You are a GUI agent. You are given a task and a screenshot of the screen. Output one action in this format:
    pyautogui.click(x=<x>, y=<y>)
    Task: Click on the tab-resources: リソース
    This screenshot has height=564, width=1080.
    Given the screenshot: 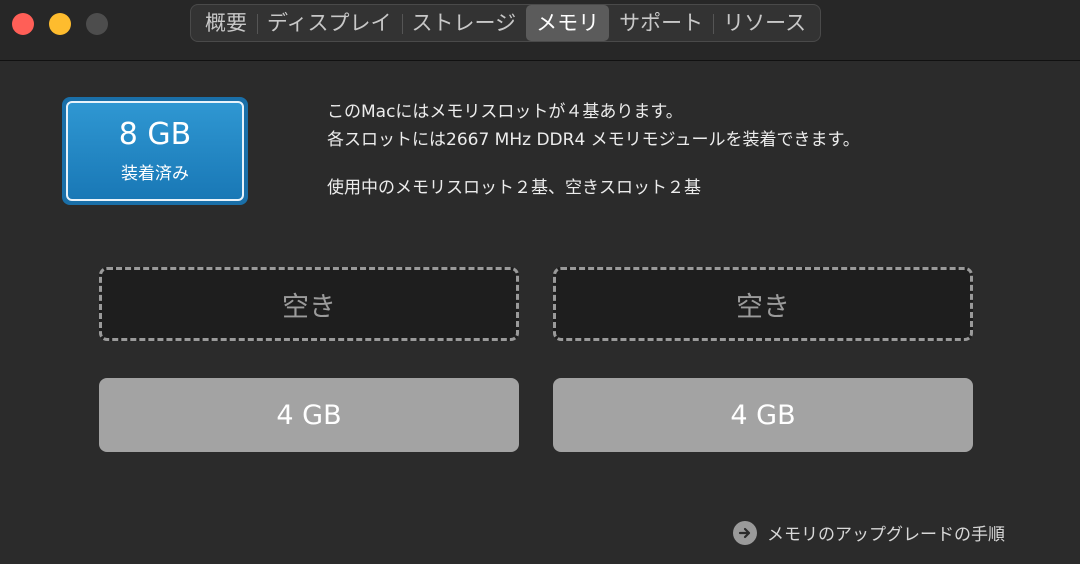 What is the action you would take?
    pyautogui.click(x=764, y=23)
    